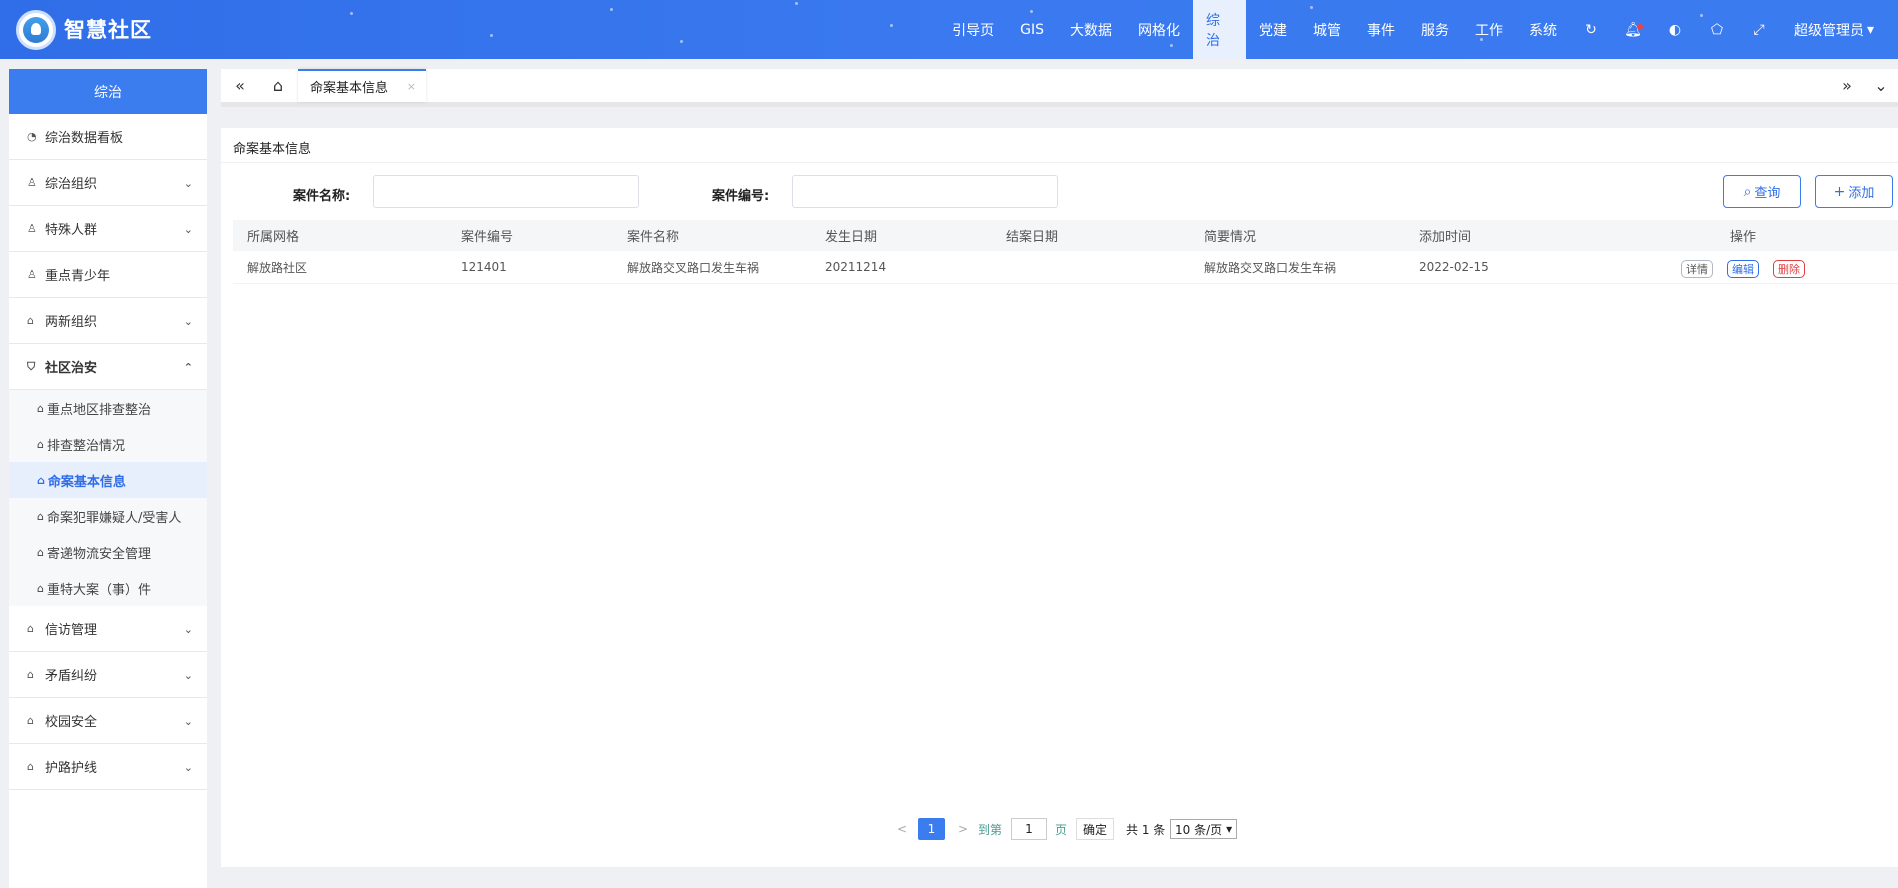  What do you see at coordinates (1759, 29) in the screenshot?
I see `fullscreen-icon: ⤢` at bounding box center [1759, 29].